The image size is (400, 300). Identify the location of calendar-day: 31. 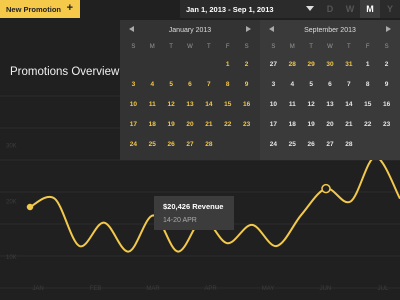
(348, 64).